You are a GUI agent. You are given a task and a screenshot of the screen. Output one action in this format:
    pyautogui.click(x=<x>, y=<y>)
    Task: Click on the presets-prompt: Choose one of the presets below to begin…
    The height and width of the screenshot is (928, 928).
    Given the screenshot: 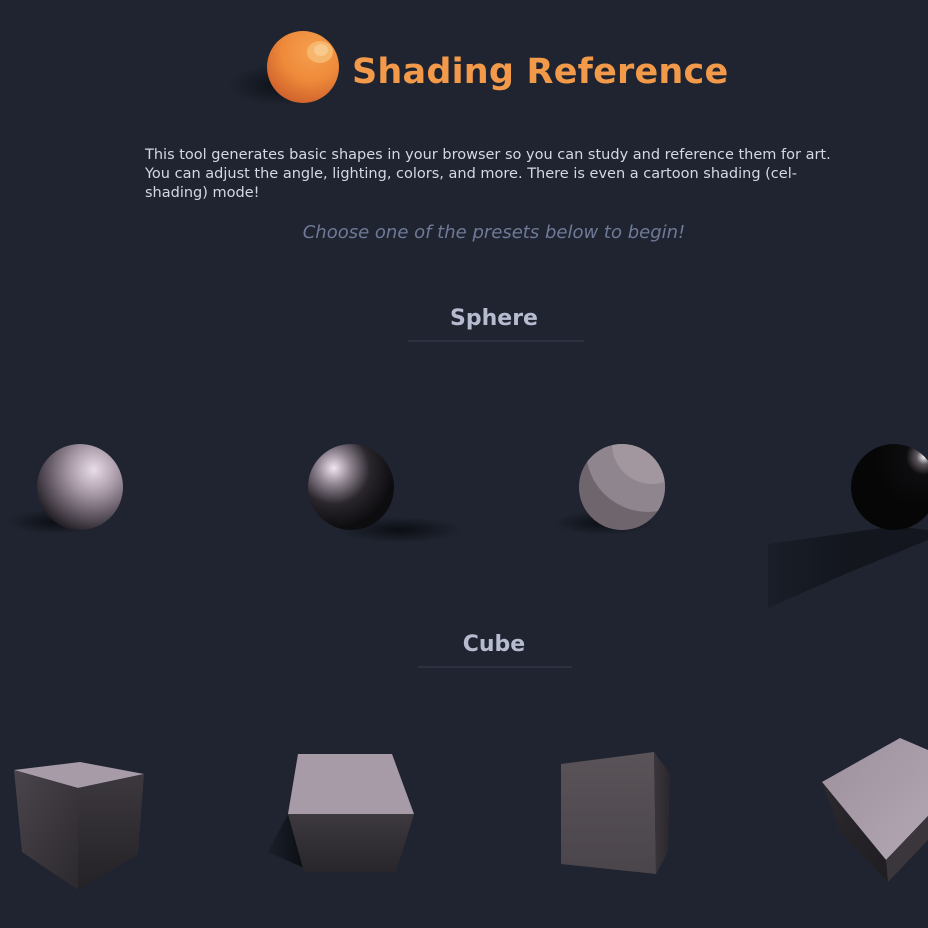 What is the action you would take?
    pyautogui.click(x=494, y=232)
    